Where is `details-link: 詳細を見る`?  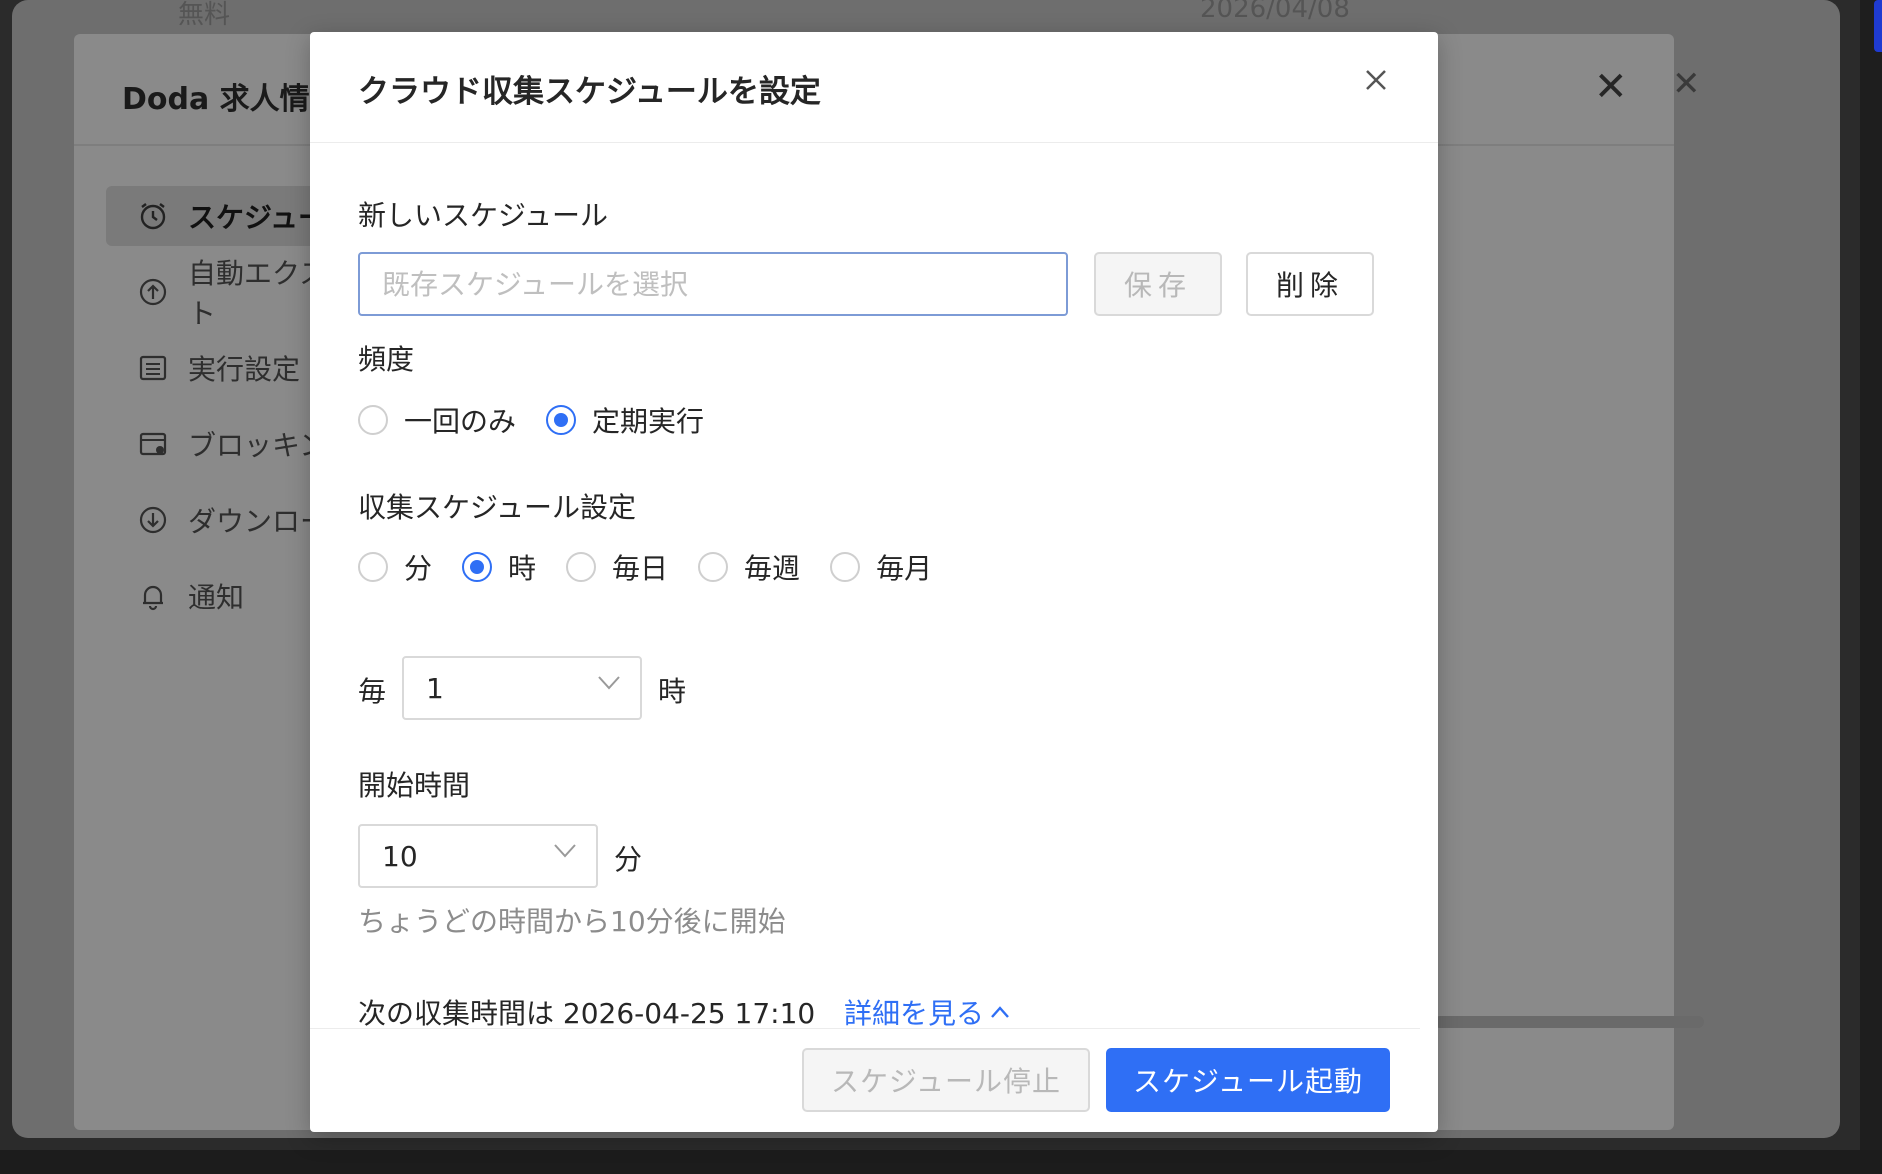
details-link: 詳細を見る is located at coordinates (927, 1012).